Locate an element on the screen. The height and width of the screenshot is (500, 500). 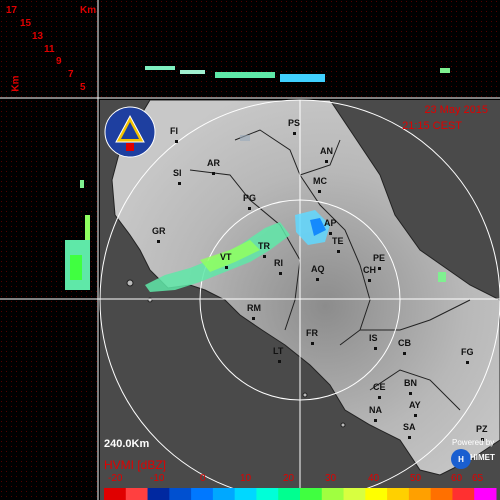
city-label-rm: RM is located at coordinates (254, 308).